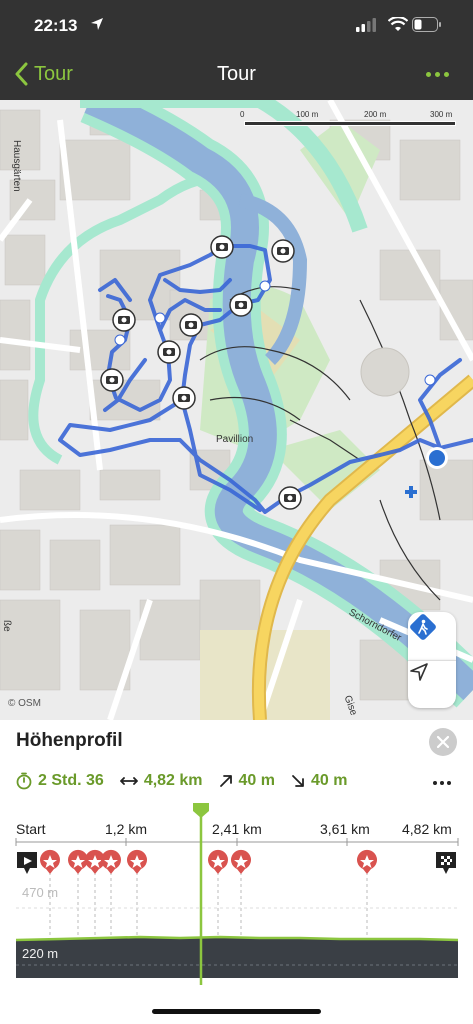 This screenshot has height=1024, width=473. Describe the element at coordinates (56, 25) in the screenshot. I see `status-time: 22:13` at that location.